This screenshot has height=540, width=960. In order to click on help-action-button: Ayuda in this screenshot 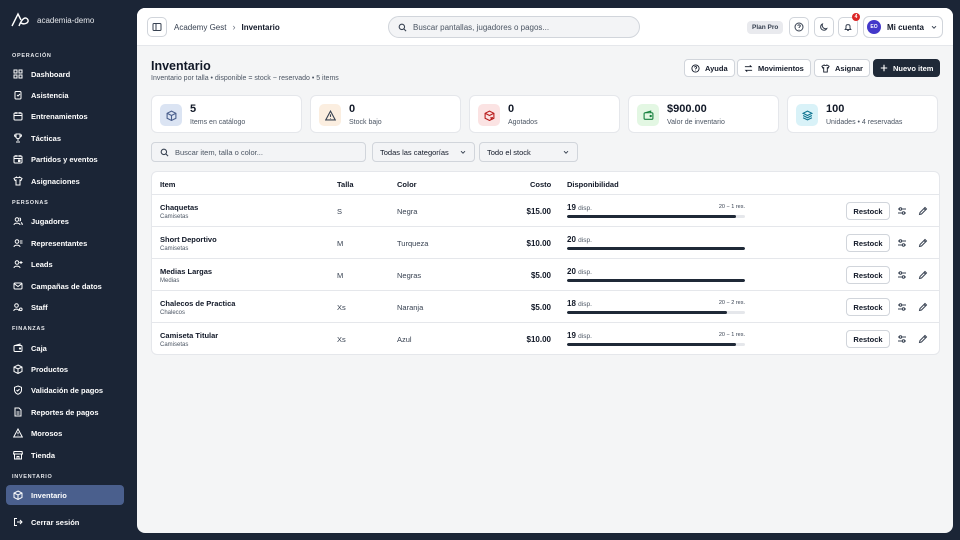, I will do `click(709, 68)`.